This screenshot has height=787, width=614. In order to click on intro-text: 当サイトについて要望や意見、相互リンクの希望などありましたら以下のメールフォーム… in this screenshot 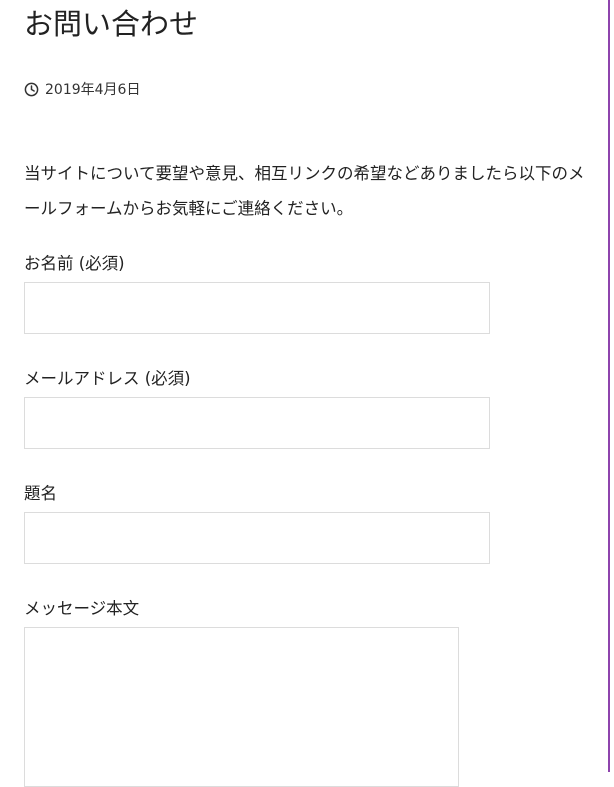, I will do `click(304, 191)`.